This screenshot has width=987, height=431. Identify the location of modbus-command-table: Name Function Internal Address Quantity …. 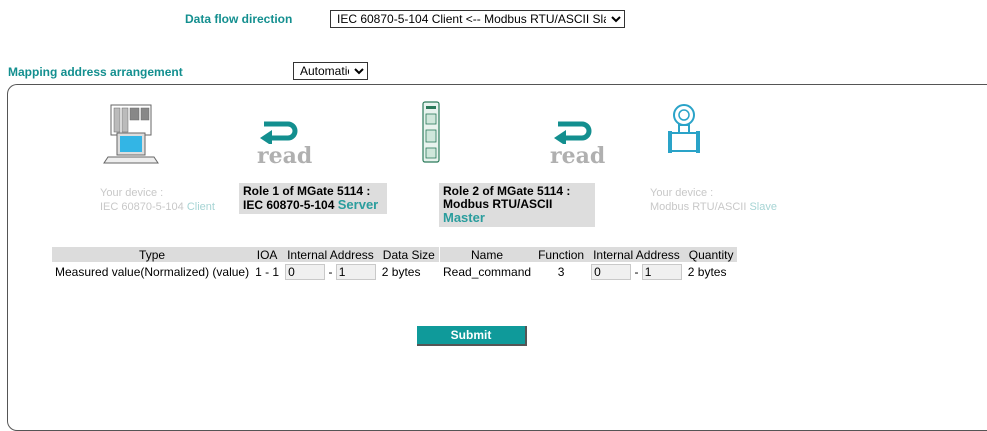
(589, 264).